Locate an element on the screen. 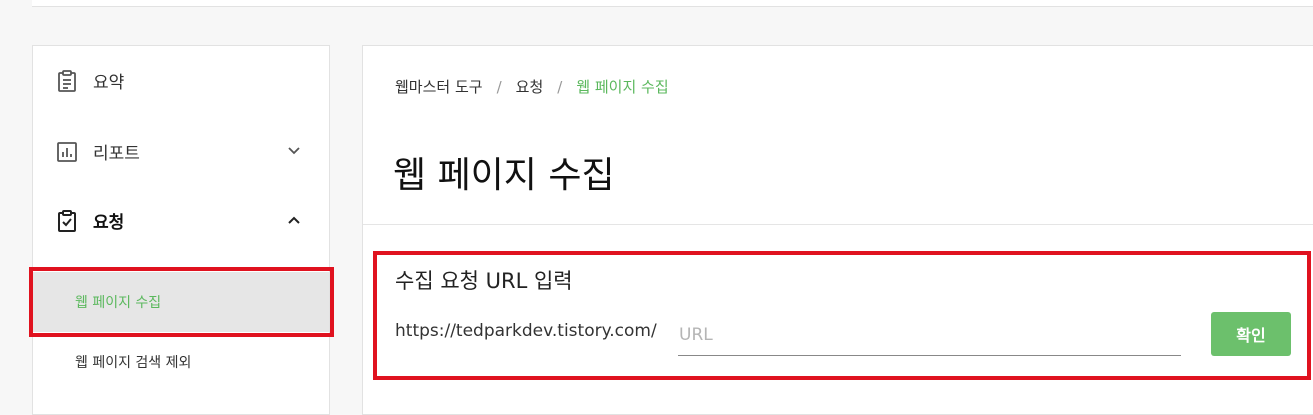 Image resolution: width=1313 pixels, height=415 pixels. breadcrumb-item-request: 요청 is located at coordinates (530, 86).